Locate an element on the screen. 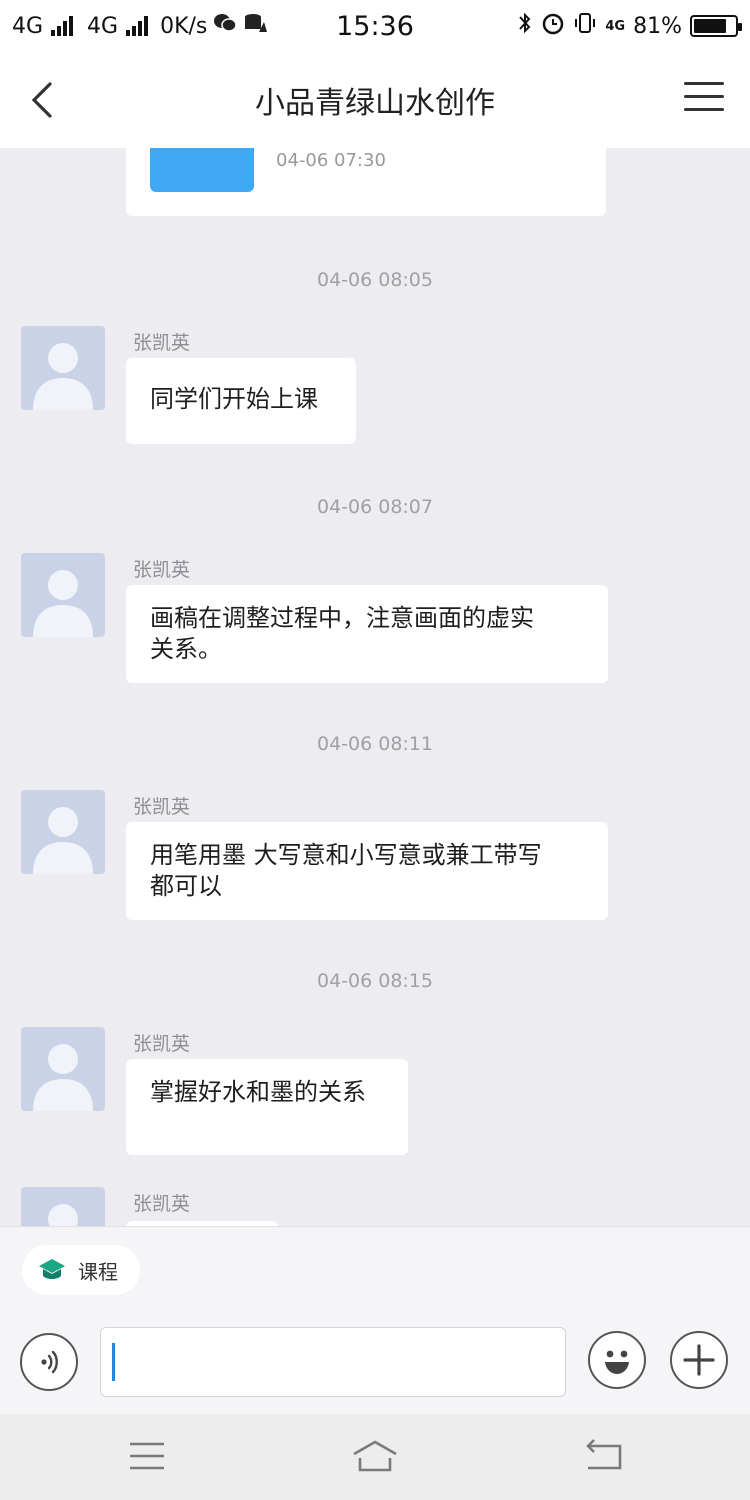 The image size is (750, 1500). voice-icon is located at coordinates (49, 1362).